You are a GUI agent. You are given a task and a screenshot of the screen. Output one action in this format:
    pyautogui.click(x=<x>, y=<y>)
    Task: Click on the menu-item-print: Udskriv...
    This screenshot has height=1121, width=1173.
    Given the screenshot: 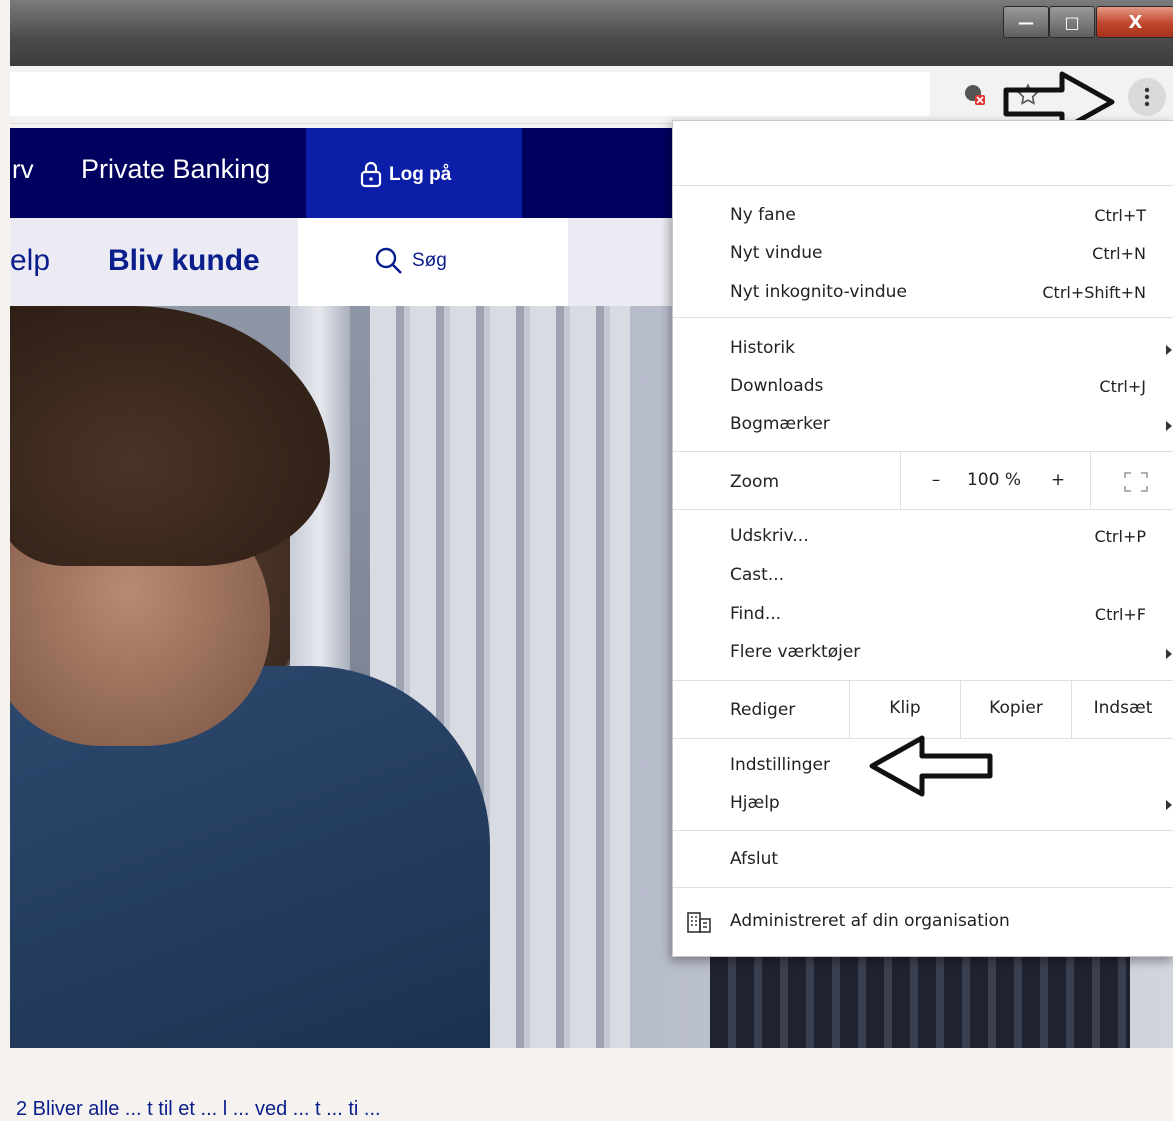 What is the action you would take?
    pyautogui.click(x=769, y=536)
    